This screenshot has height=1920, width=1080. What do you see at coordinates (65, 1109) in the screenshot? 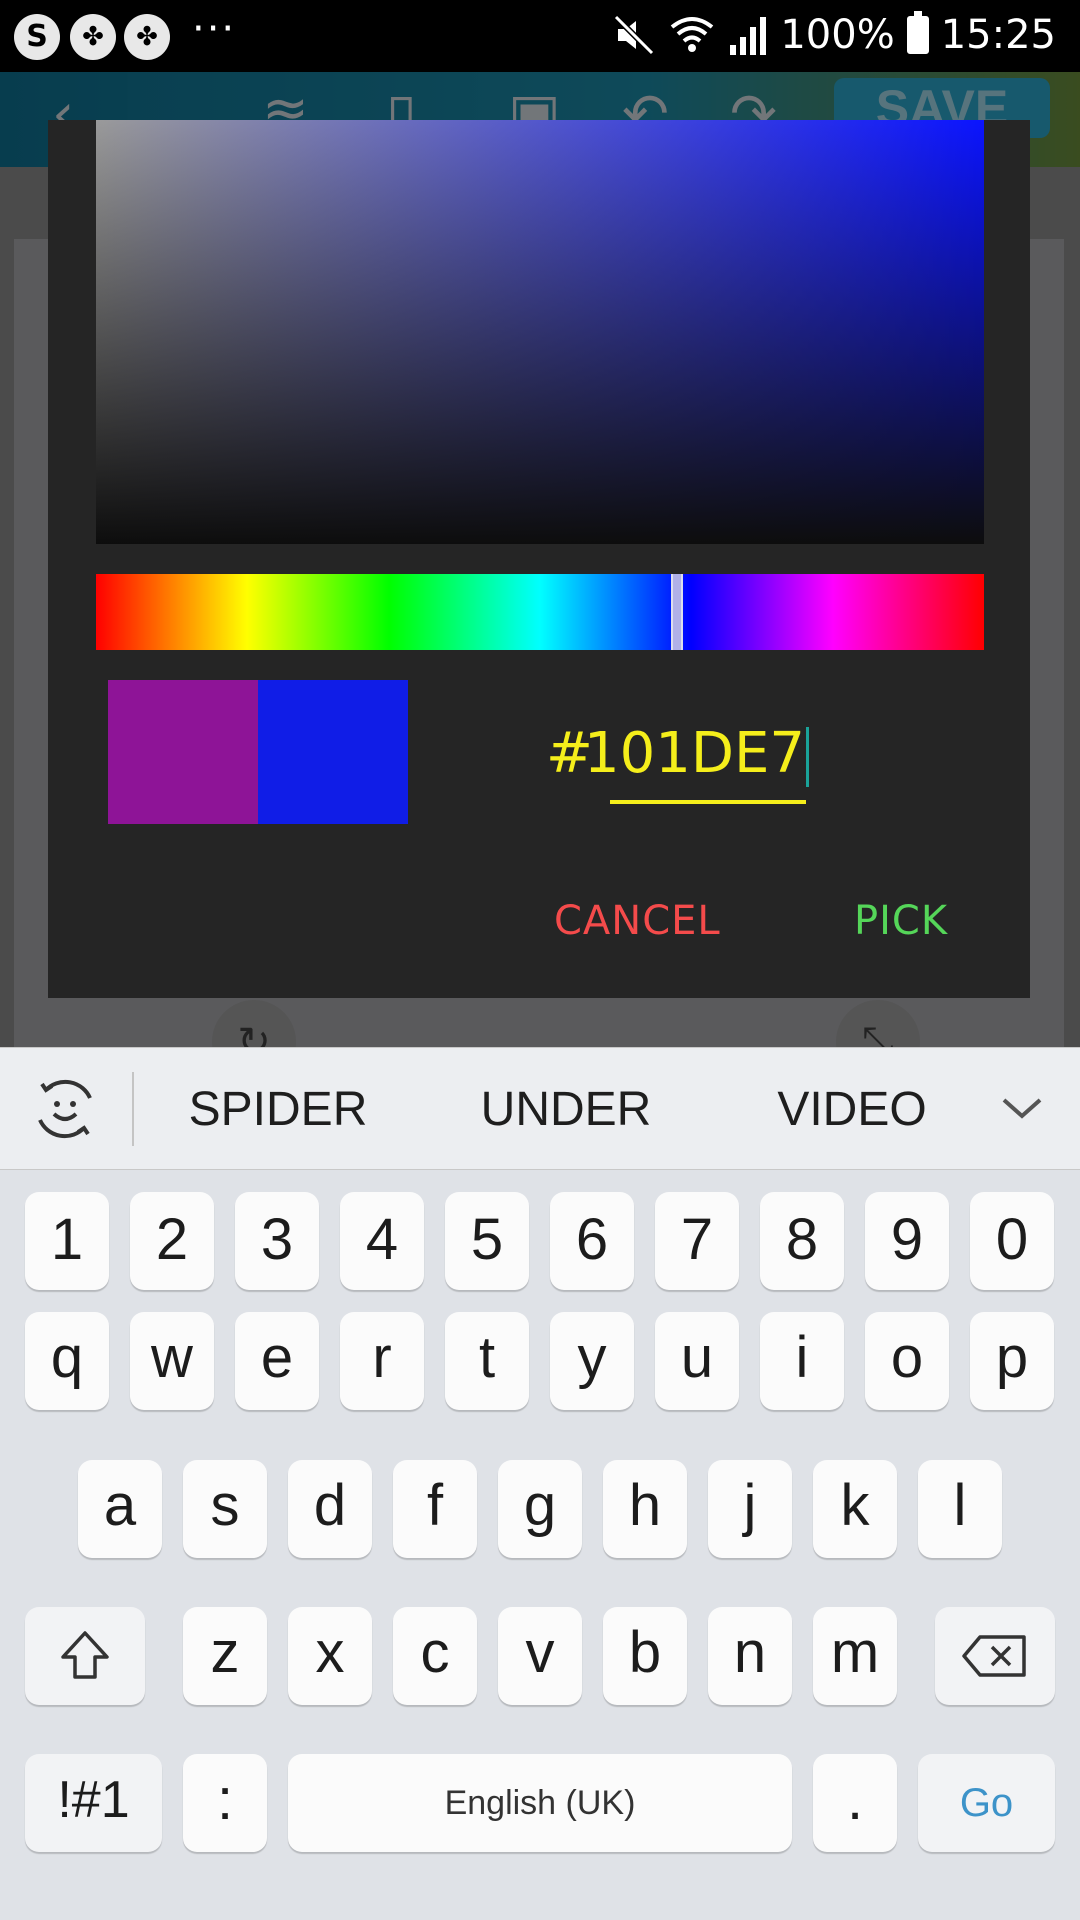
I see `emoji-icon` at bounding box center [65, 1109].